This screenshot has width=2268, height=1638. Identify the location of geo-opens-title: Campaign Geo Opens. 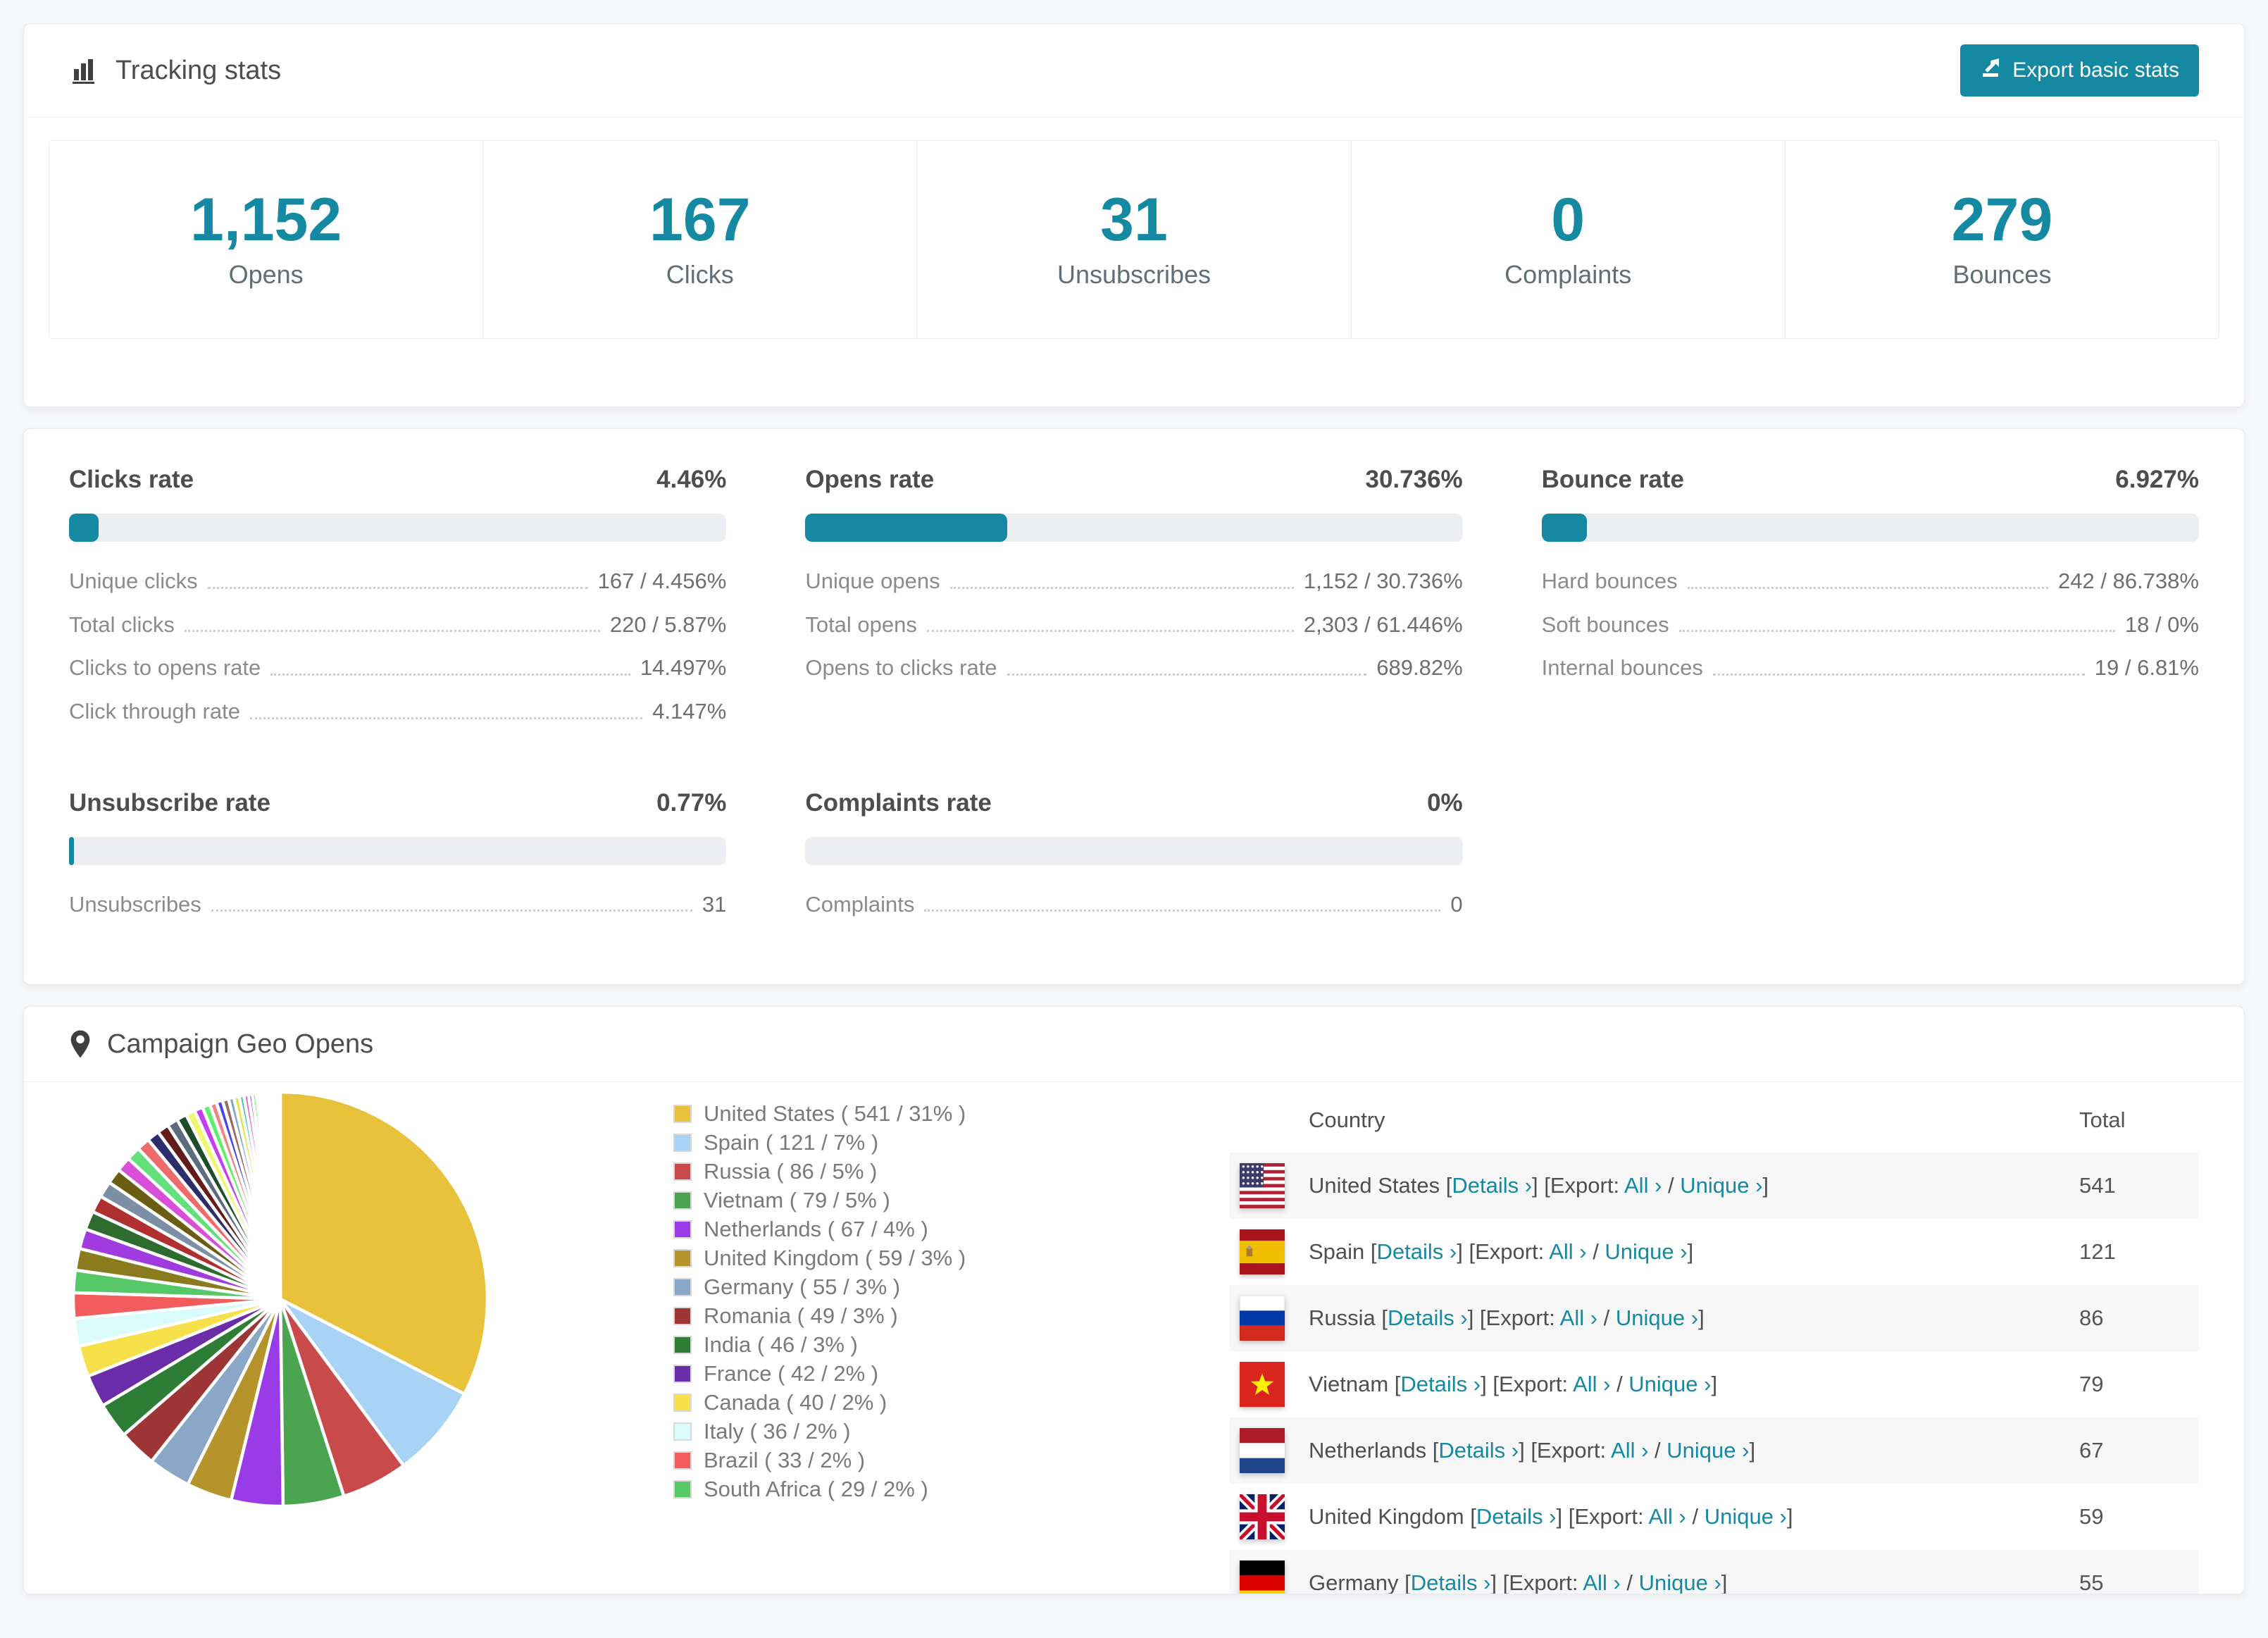
(241, 1044).